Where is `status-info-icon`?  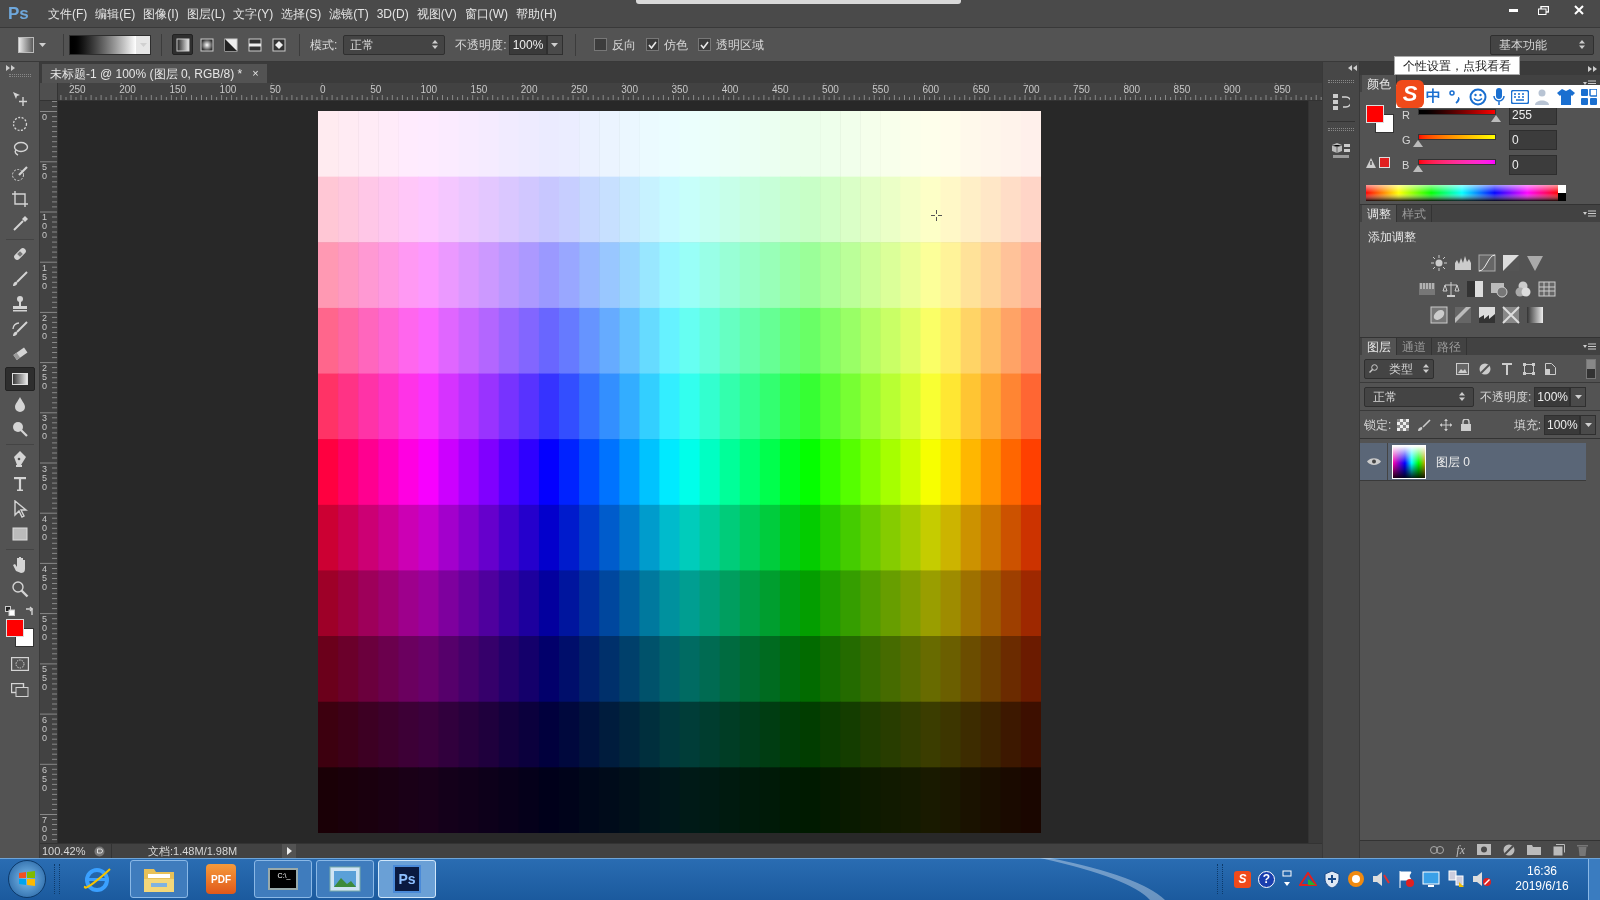
status-info-icon is located at coordinates (99, 851).